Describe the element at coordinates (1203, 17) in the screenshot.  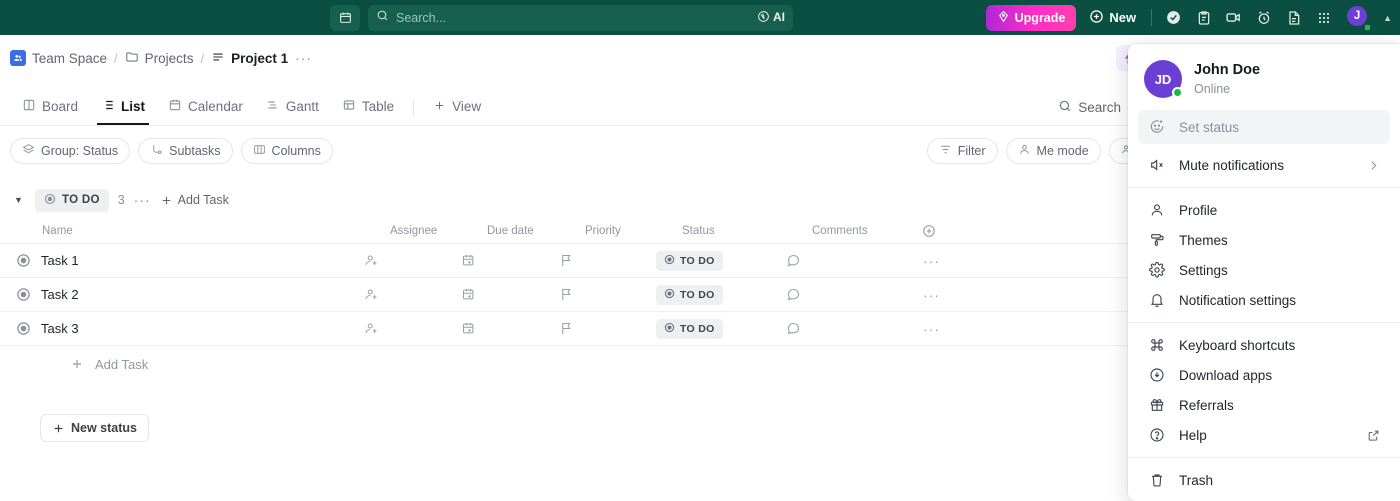
I see `clipboard-icon` at that location.